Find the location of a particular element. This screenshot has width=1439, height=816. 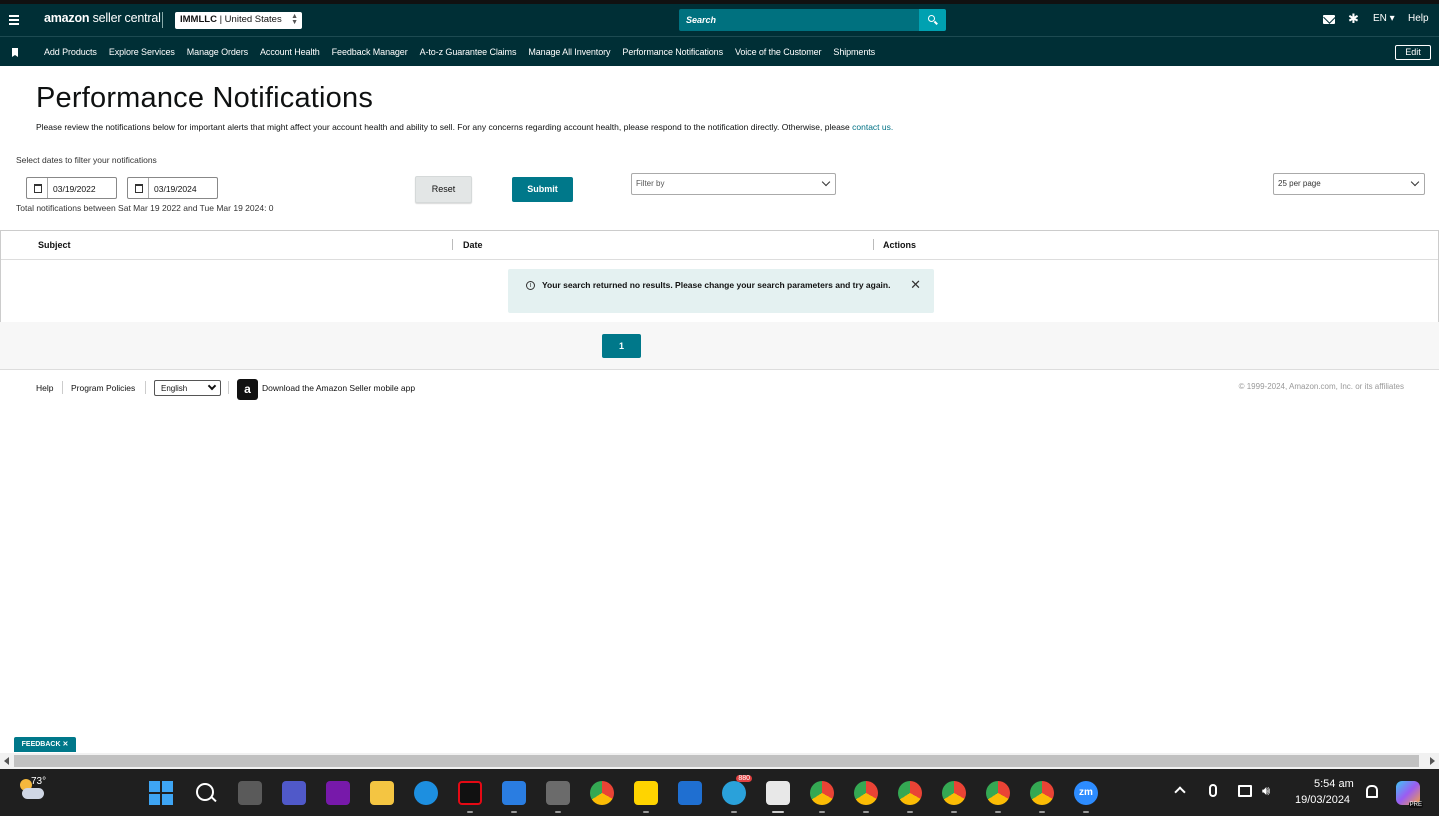

scroll-left-icon is located at coordinates (6, 761).